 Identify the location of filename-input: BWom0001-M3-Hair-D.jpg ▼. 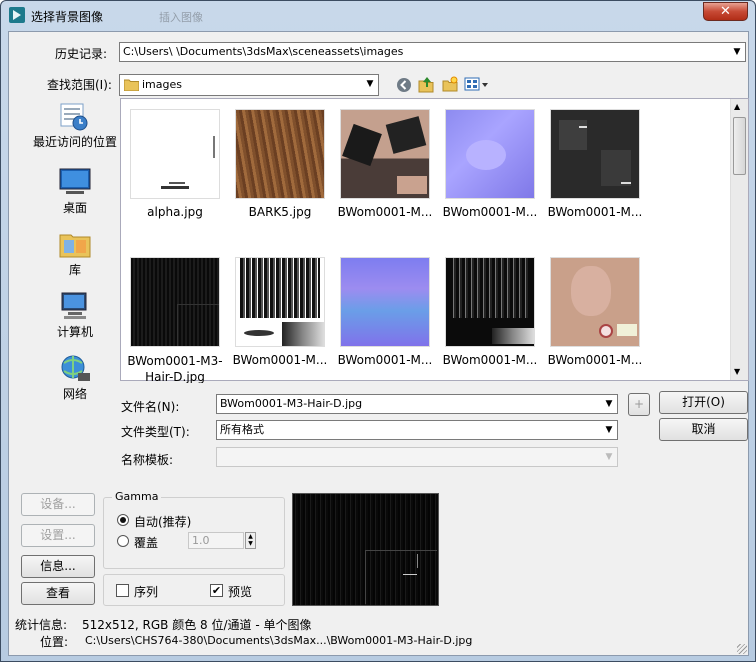
(417, 404).